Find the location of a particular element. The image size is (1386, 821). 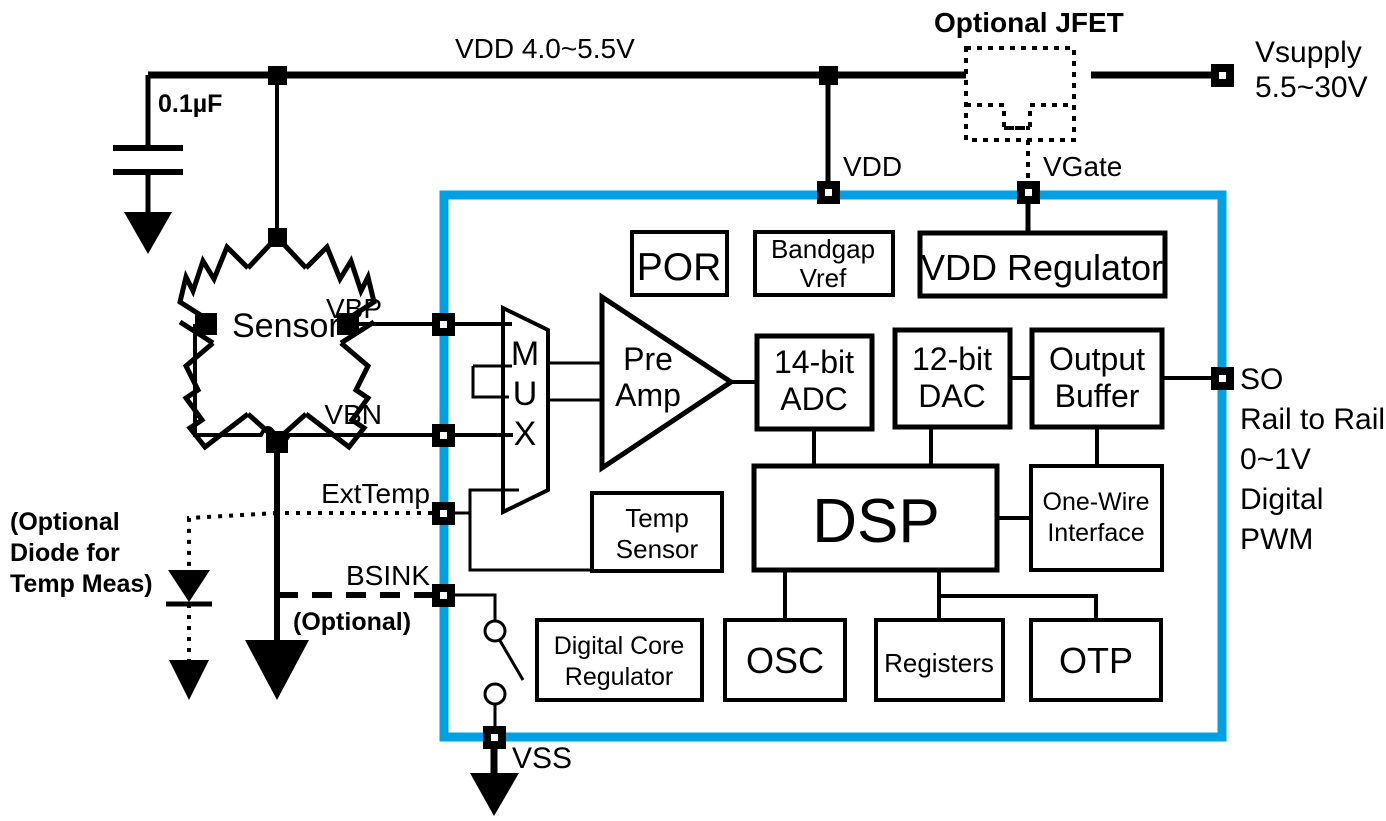

label-output-so: SO is located at coordinates (1261, 379).